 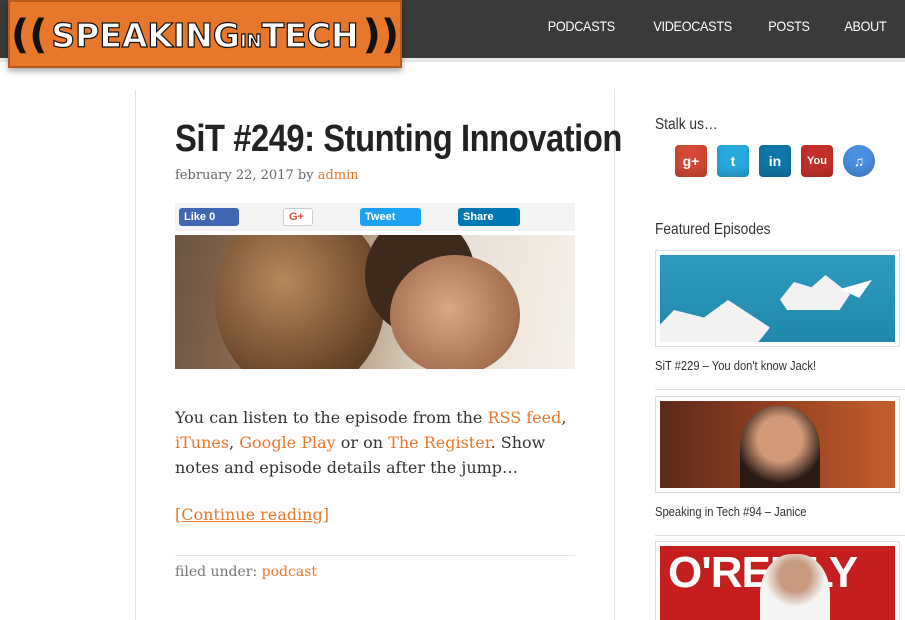 I want to click on featured-episodes-heading: Featured Episodes, so click(x=713, y=229).